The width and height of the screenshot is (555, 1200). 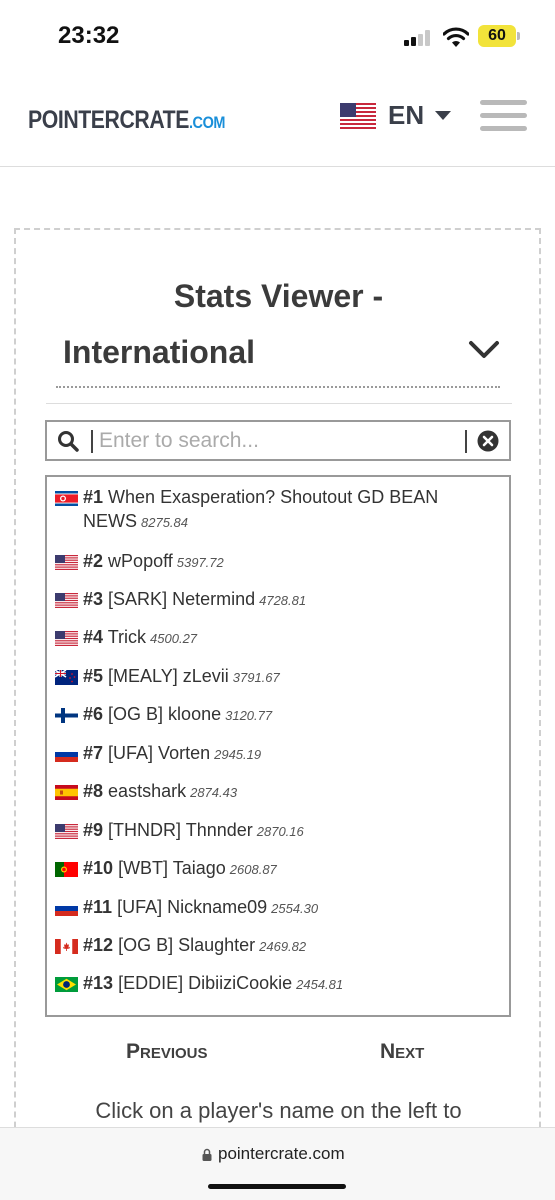 I want to click on player-score: 2945.19, so click(x=238, y=754).